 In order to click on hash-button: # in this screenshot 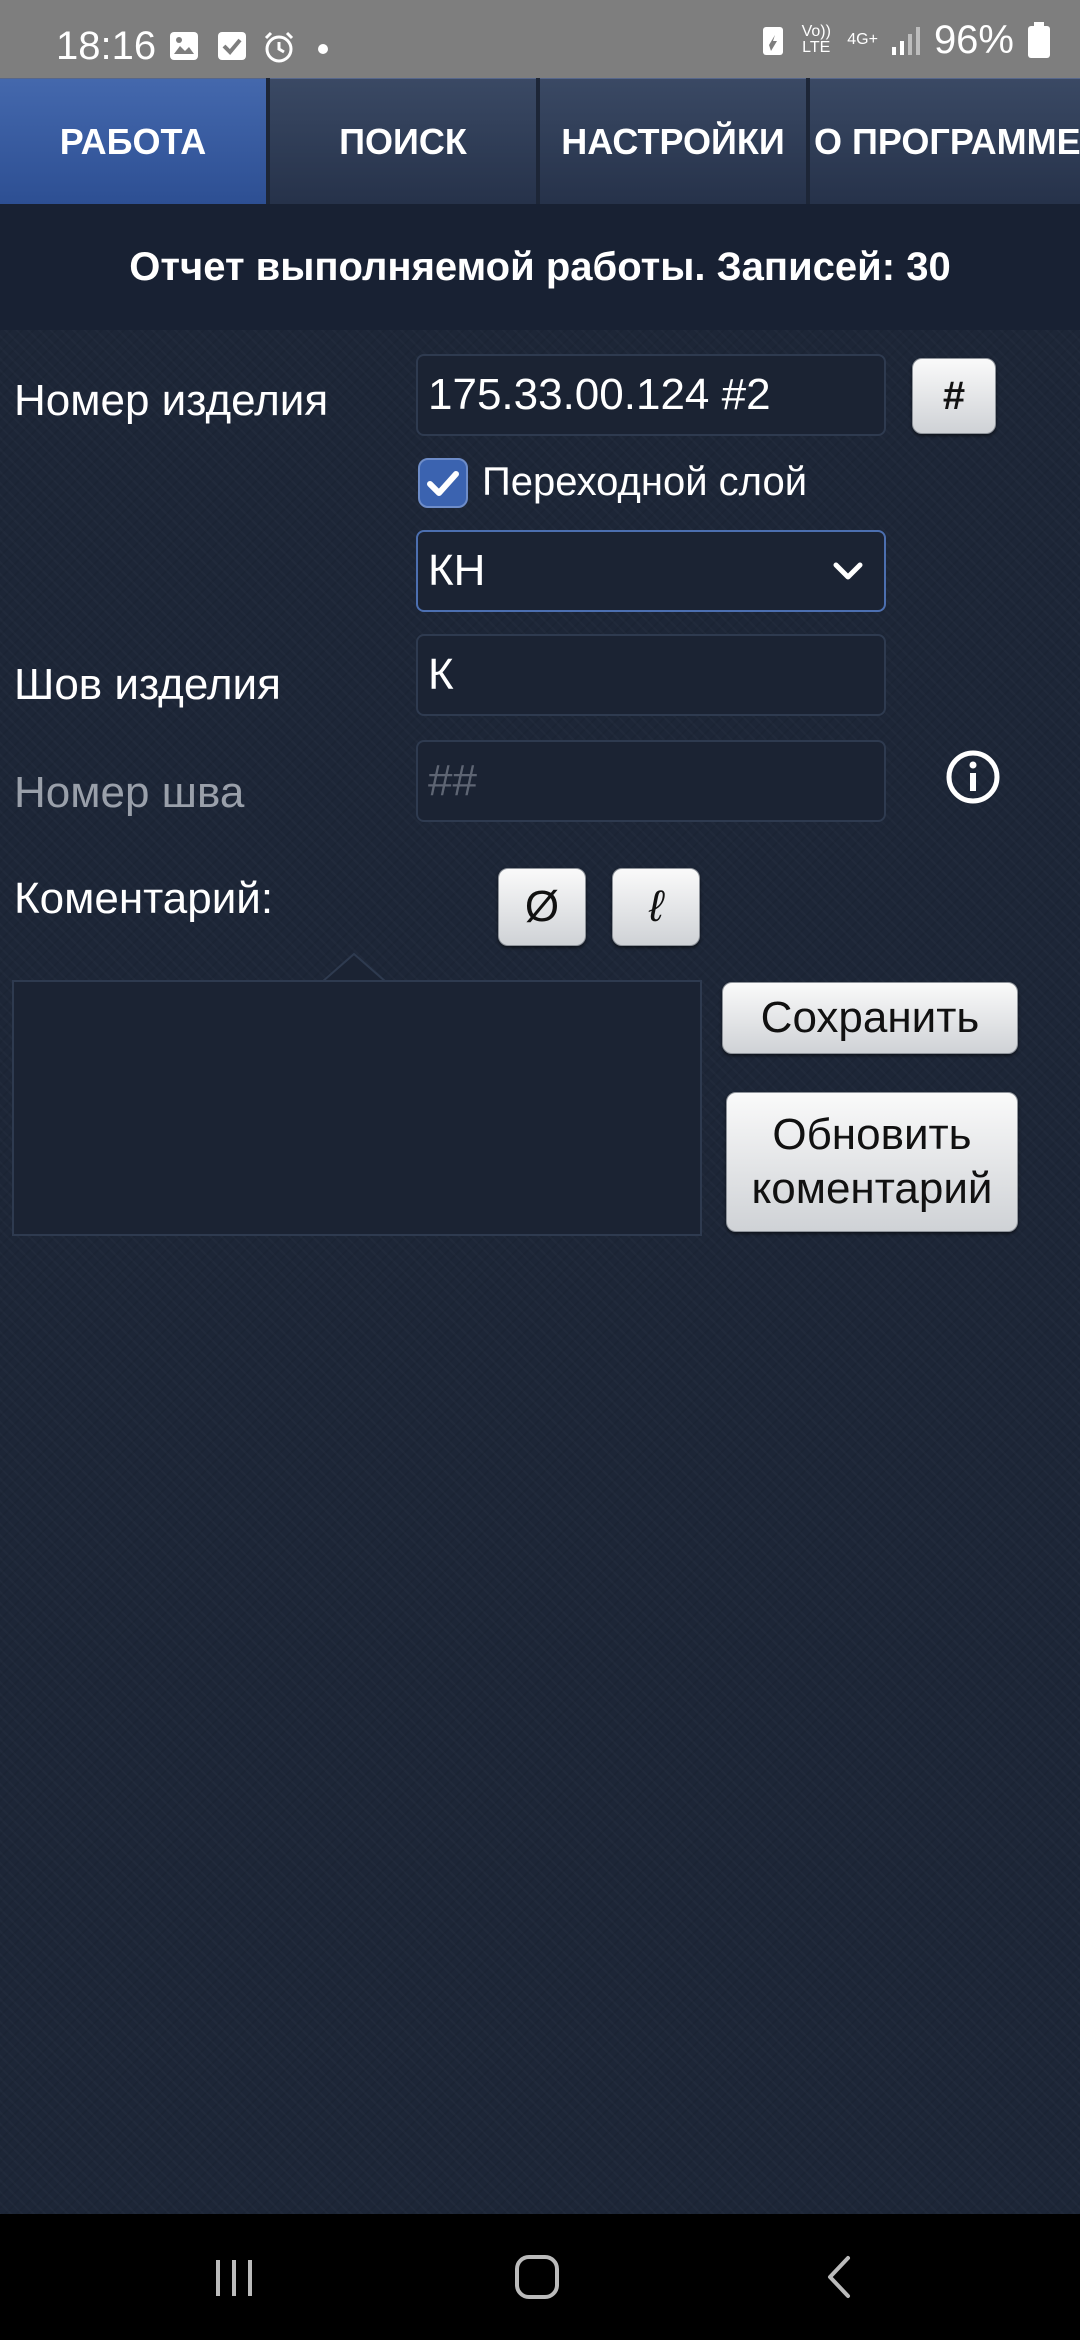, I will do `click(954, 396)`.